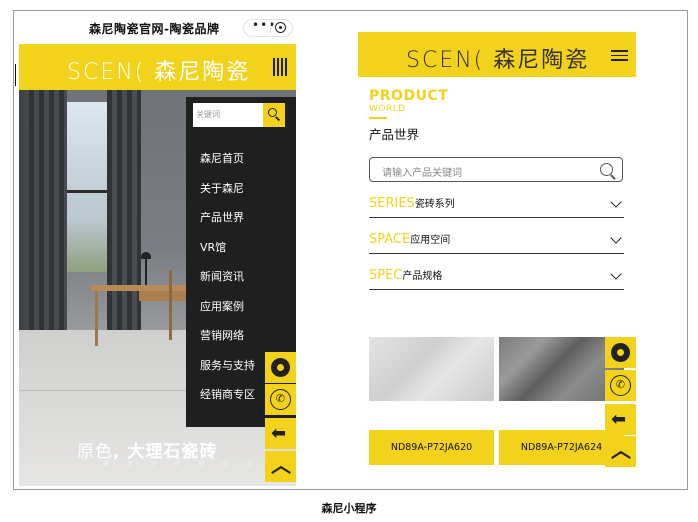  Describe the element at coordinates (390, 239) in the screenshot. I see `filter-space-en: SPACE` at that location.